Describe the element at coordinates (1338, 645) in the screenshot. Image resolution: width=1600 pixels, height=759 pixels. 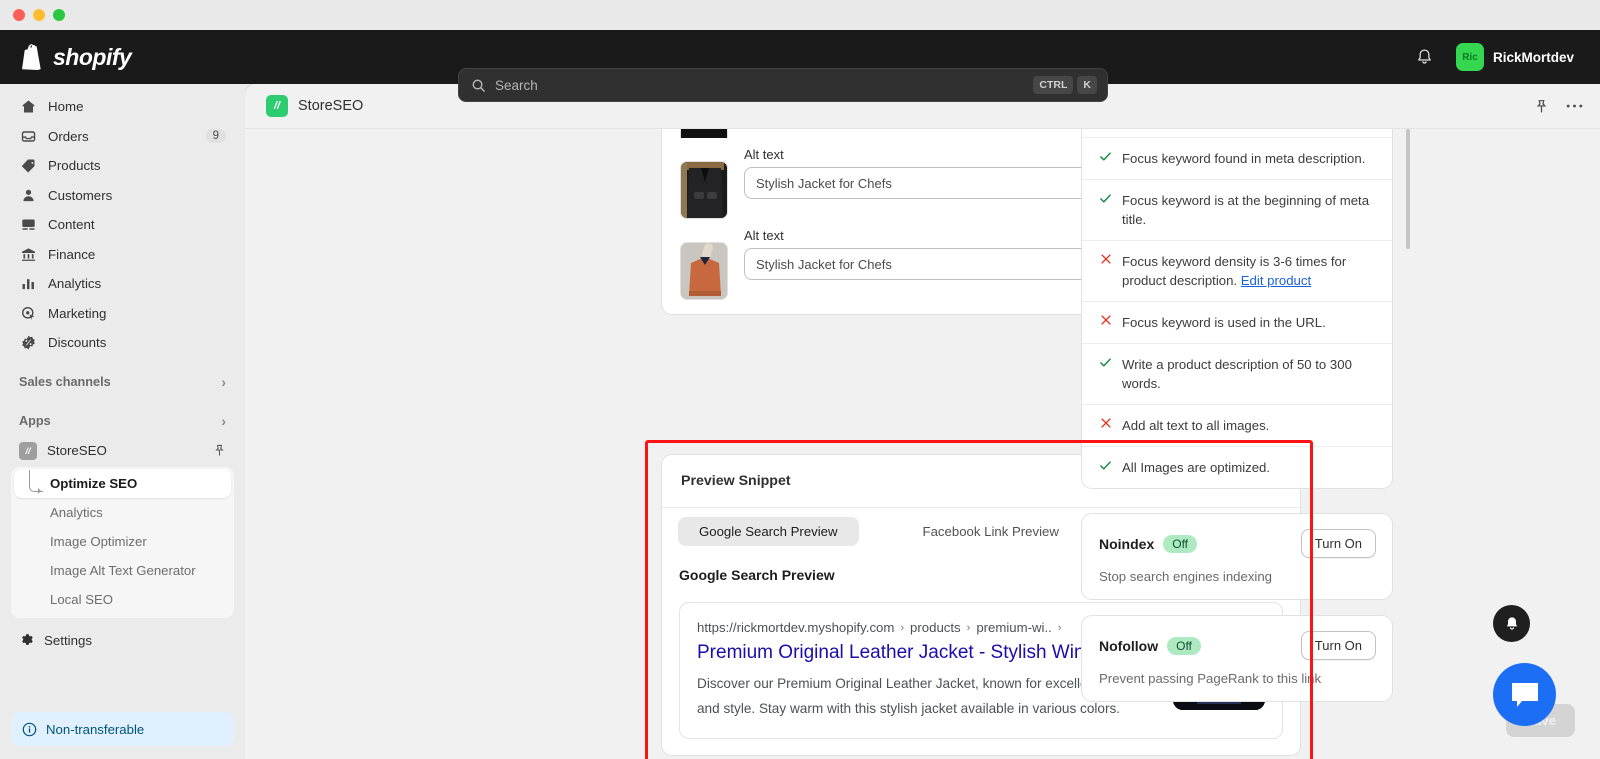
I see `nofollow-turn-on-button: Turn On` at that location.